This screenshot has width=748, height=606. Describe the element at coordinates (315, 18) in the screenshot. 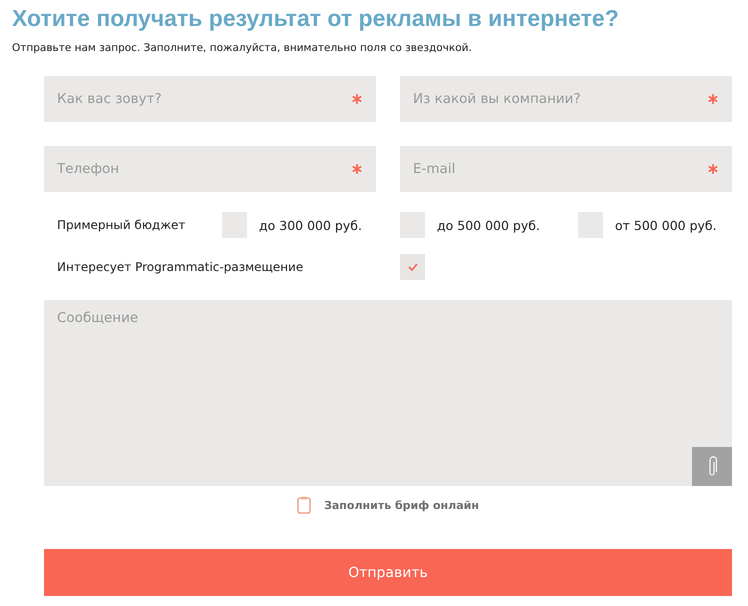

I see `form-title: Хотите получать результат от рекламы в интернете?` at that location.